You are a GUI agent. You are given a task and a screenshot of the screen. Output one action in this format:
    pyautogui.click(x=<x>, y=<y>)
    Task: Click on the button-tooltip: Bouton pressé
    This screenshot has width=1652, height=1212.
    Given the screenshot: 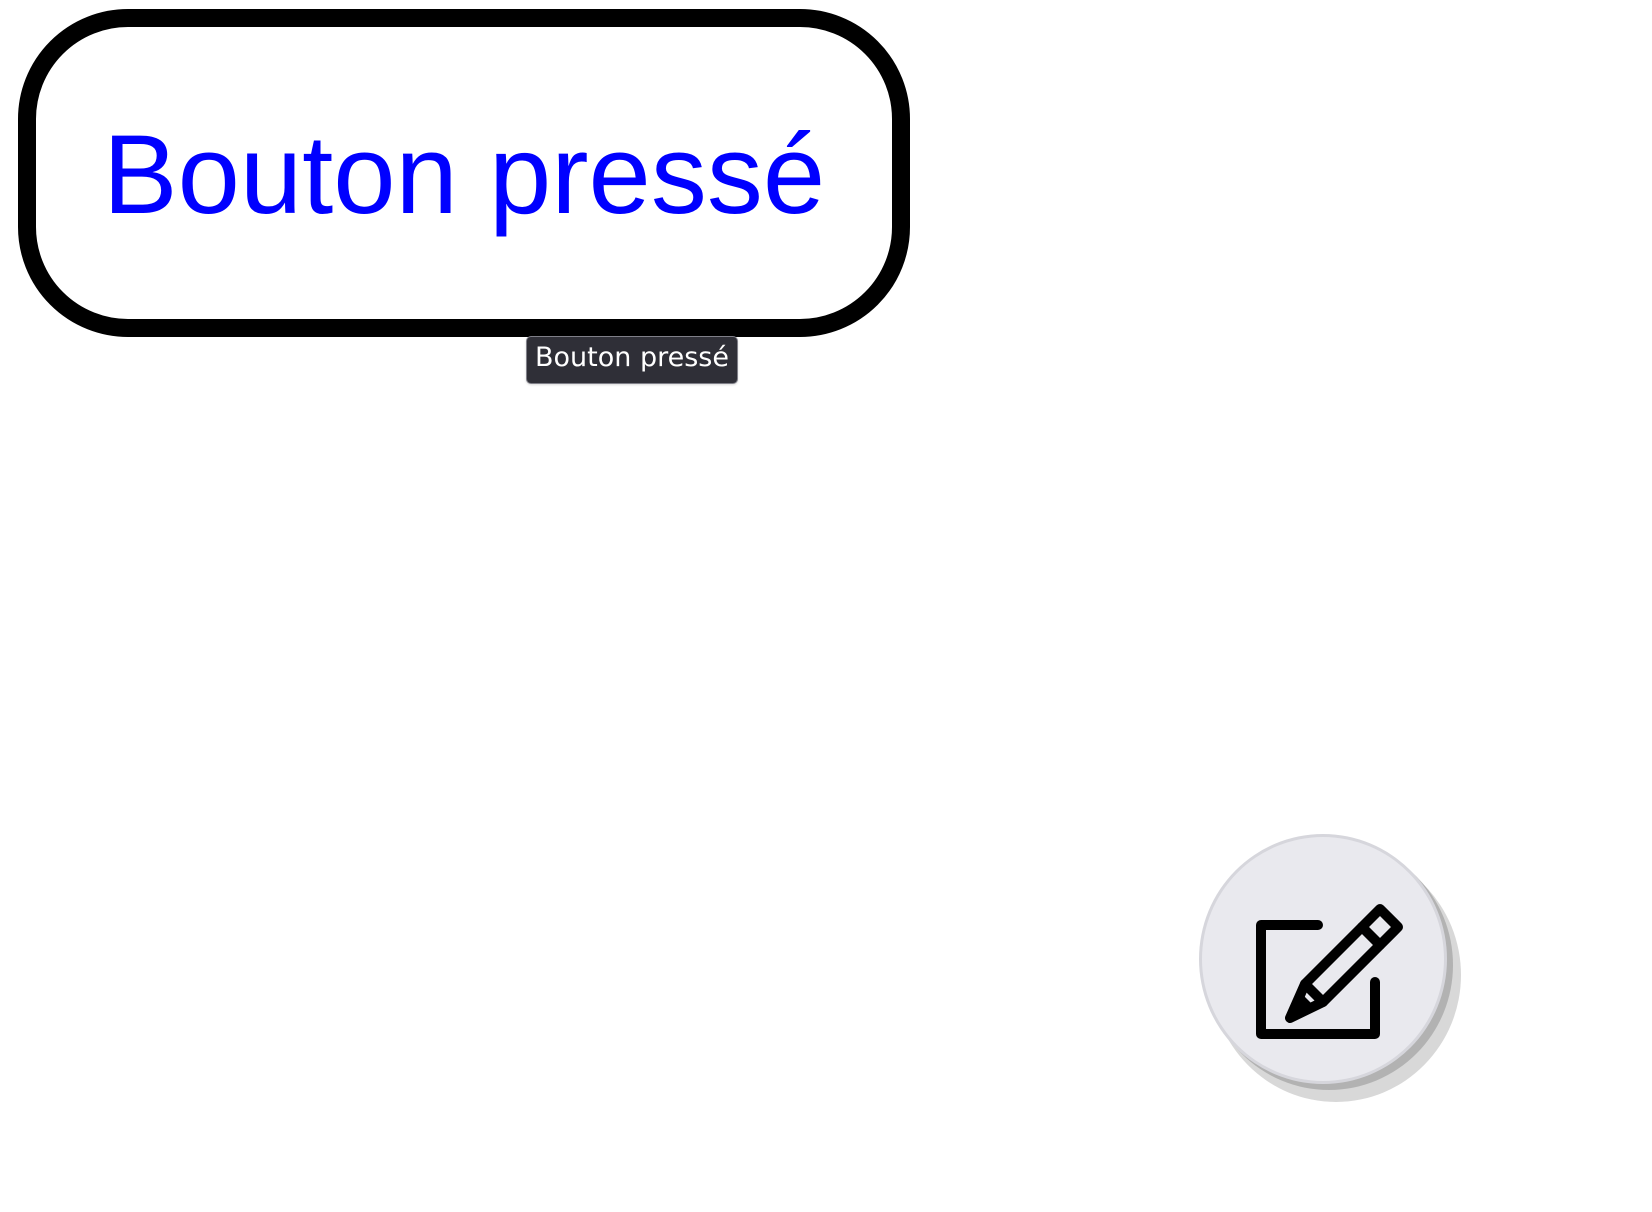 What is the action you would take?
    pyautogui.click(x=632, y=360)
    